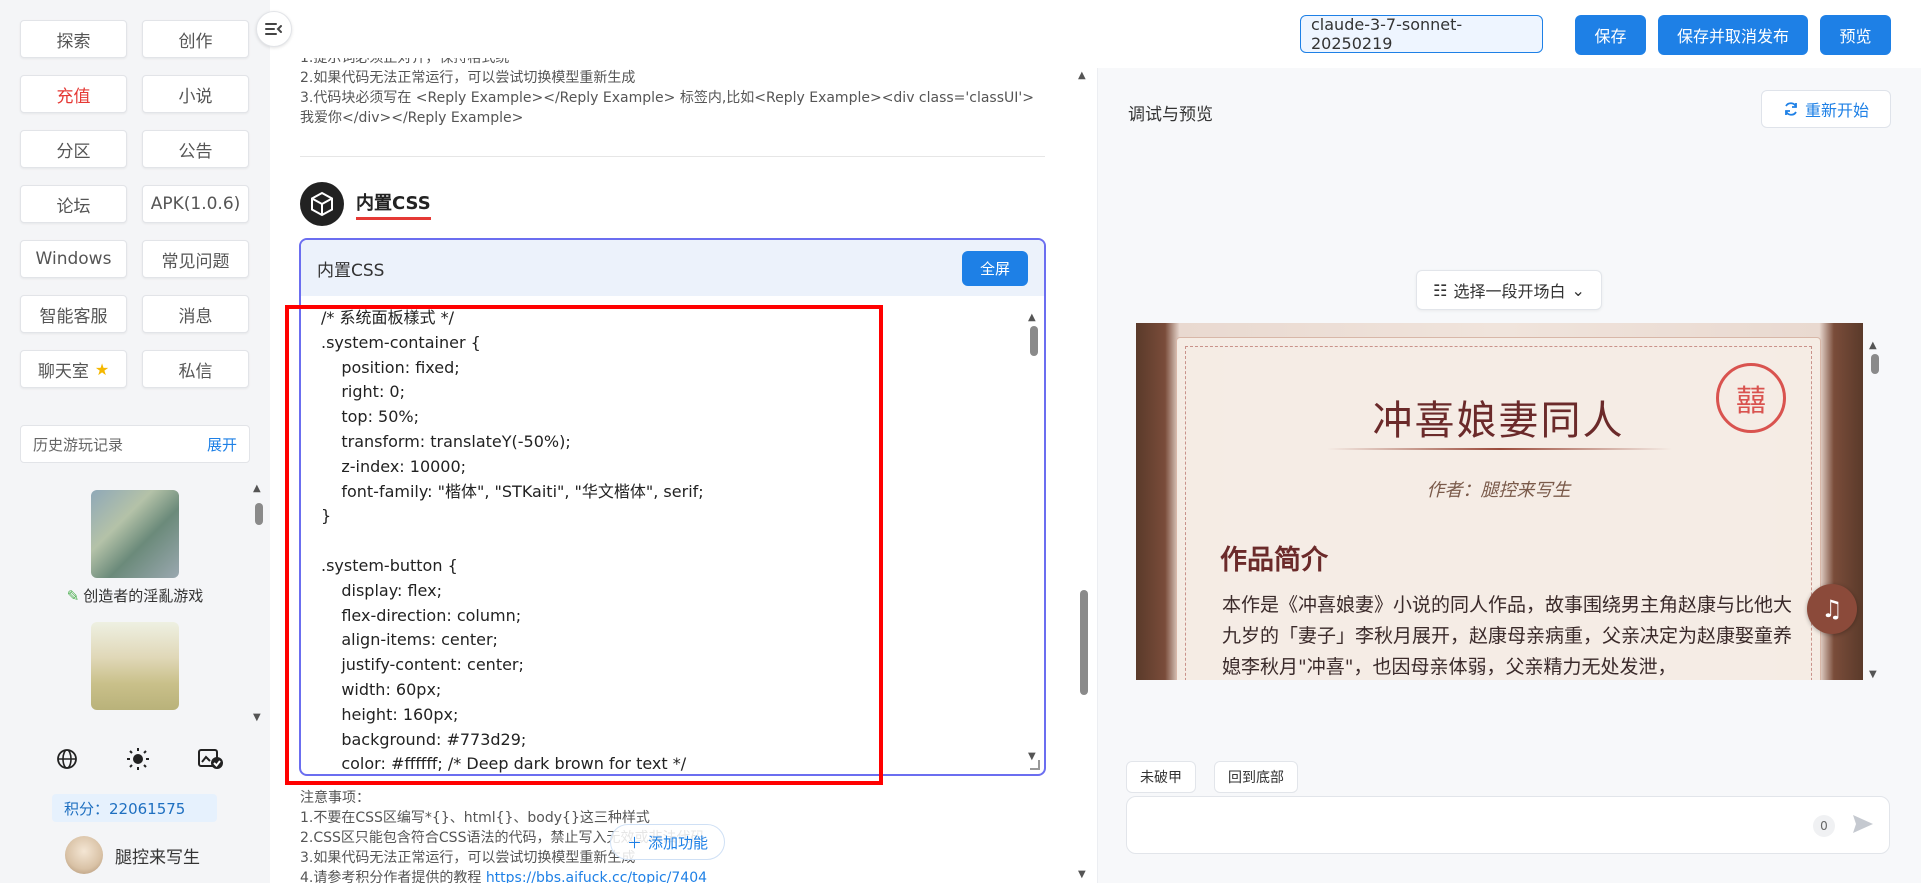  What do you see at coordinates (157, 855) in the screenshot?
I see `user-name: 腿控来写生` at bounding box center [157, 855].